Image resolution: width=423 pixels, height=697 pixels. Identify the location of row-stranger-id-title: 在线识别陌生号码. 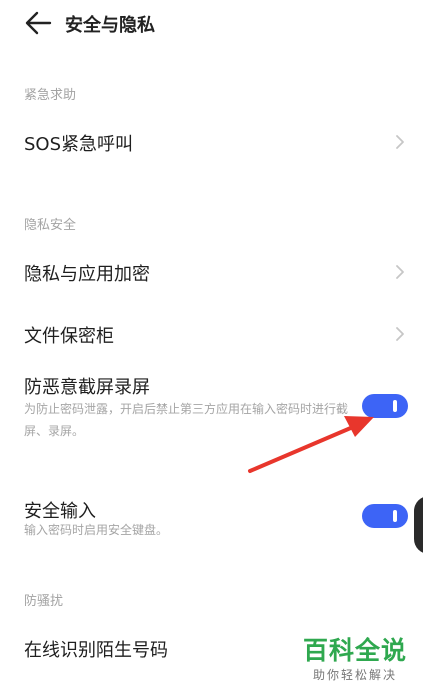
(96, 650).